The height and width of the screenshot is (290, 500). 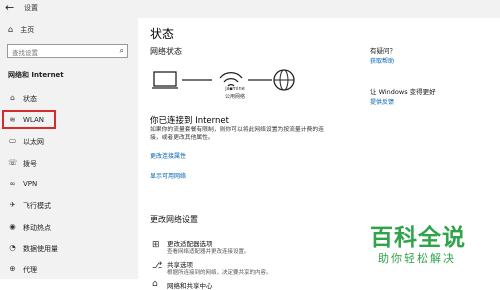 I want to click on network-center-icon: ⌂, so click(x=155, y=284).